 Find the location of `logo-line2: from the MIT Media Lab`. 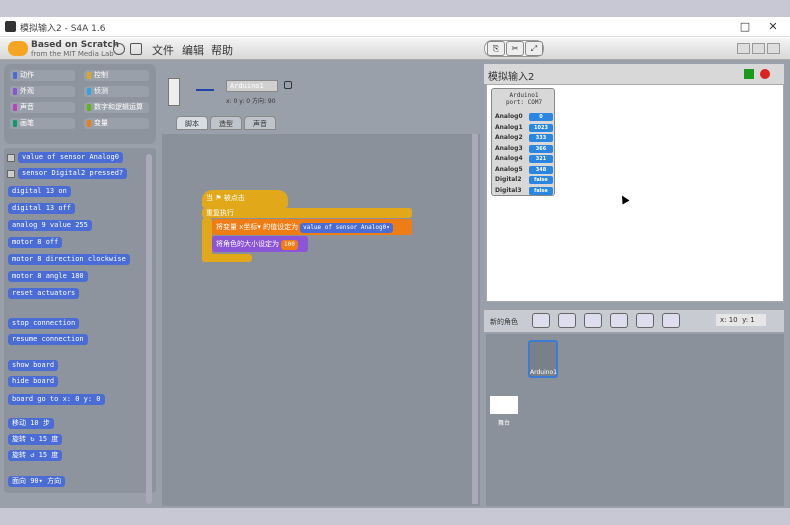

logo-line2: from the MIT Media Lab is located at coordinates (72, 54).